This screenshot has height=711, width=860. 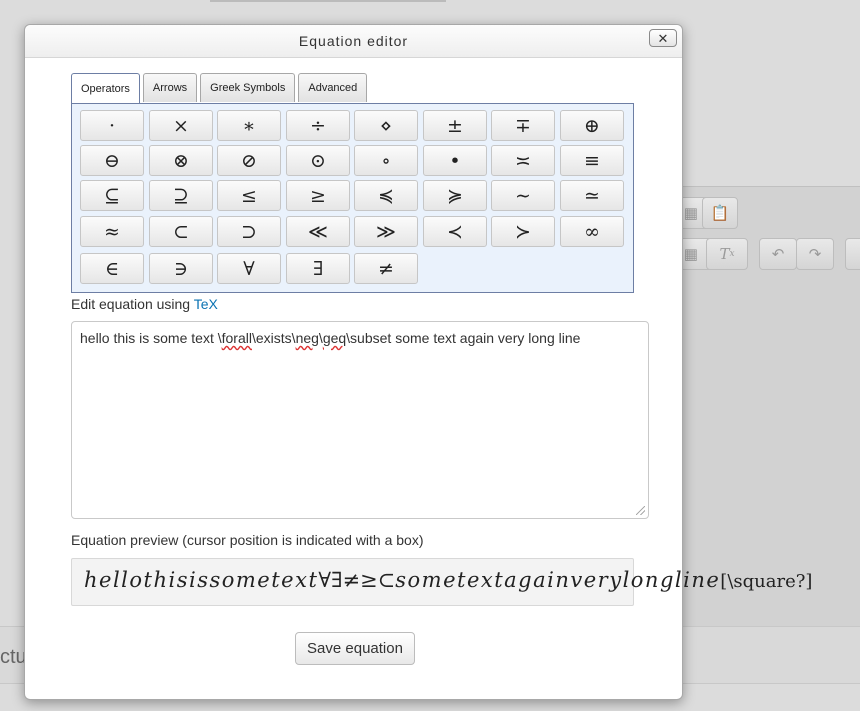 What do you see at coordinates (318, 195) in the screenshot?
I see `symbol-button: ≥` at bounding box center [318, 195].